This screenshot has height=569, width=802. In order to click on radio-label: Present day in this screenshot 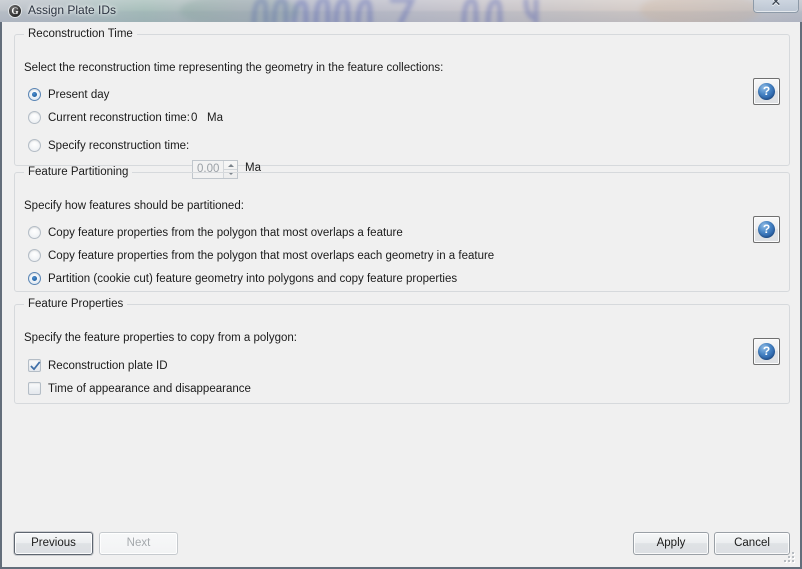, I will do `click(79, 94)`.